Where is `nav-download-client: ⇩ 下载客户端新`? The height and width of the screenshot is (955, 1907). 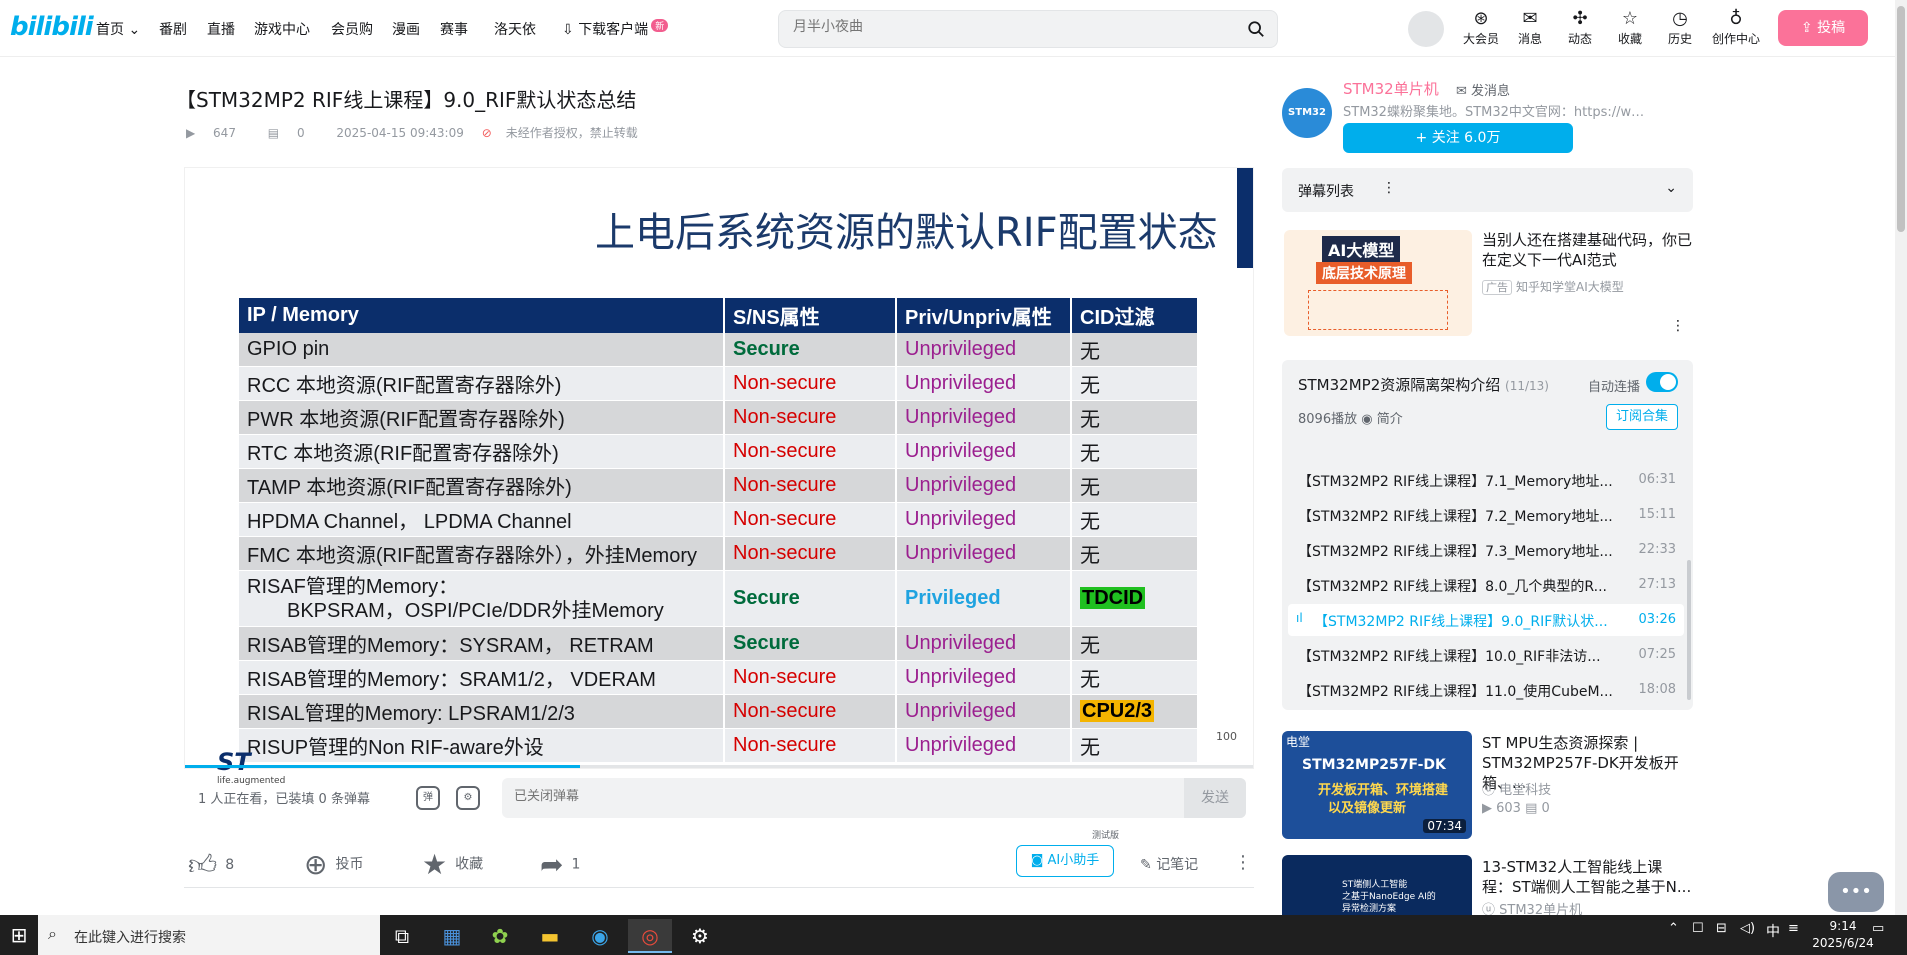 nav-download-client: ⇩ 下载客户端新 is located at coordinates (615, 29).